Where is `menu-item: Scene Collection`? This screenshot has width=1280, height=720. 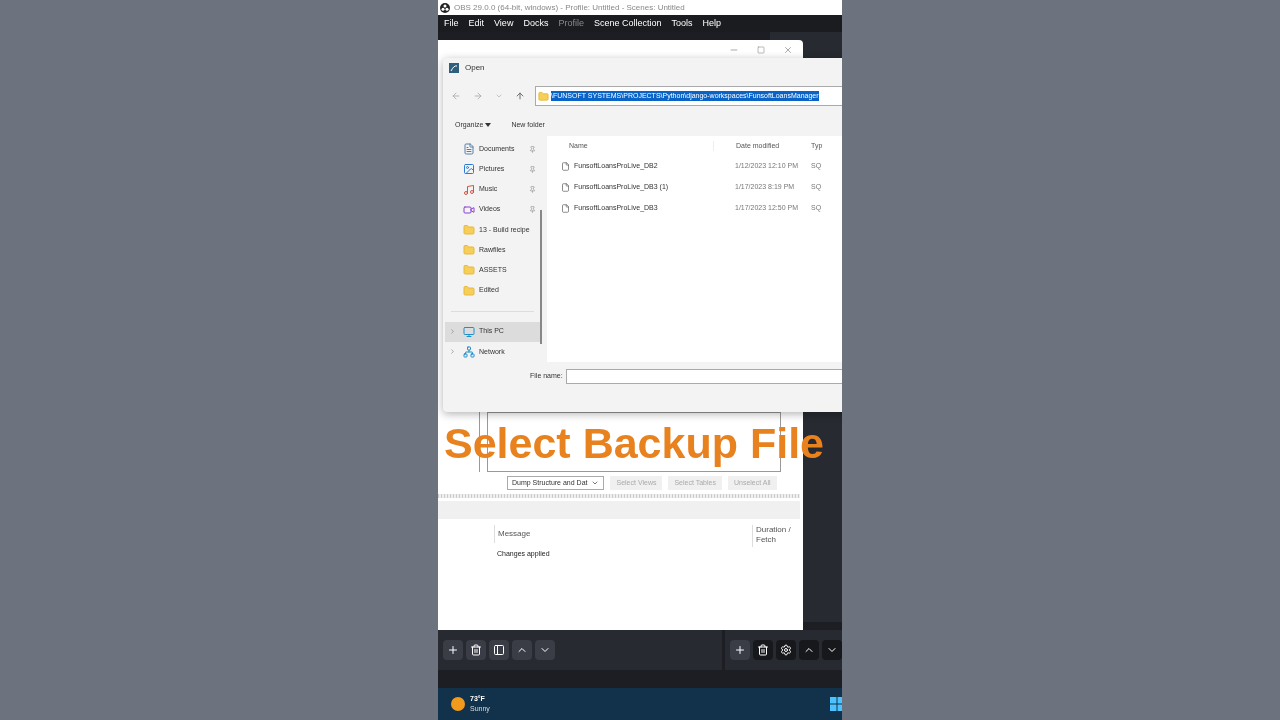 menu-item: Scene Collection is located at coordinates (627, 23).